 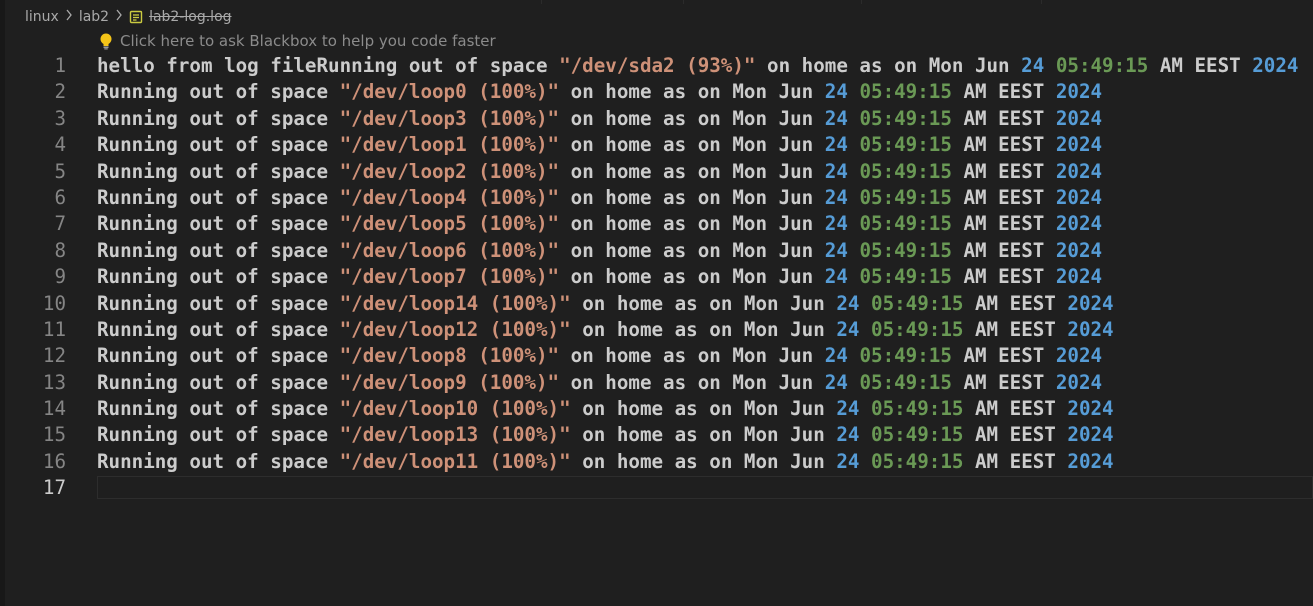 What do you see at coordinates (42, 17) in the screenshot?
I see `breadcrumb-item-linux: linux` at bounding box center [42, 17].